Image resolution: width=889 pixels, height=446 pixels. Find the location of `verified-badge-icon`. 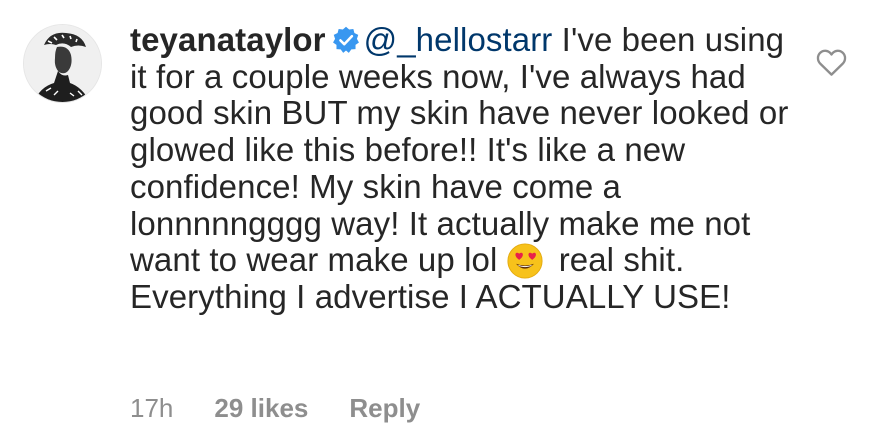

verified-badge-icon is located at coordinates (345, 39).